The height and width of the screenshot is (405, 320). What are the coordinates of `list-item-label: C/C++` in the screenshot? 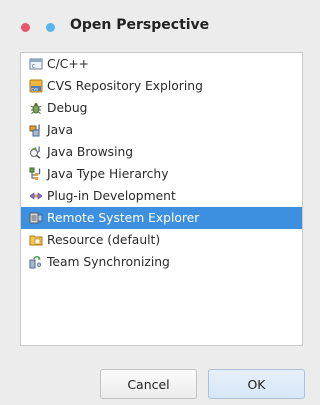 It's located at (68, 64).